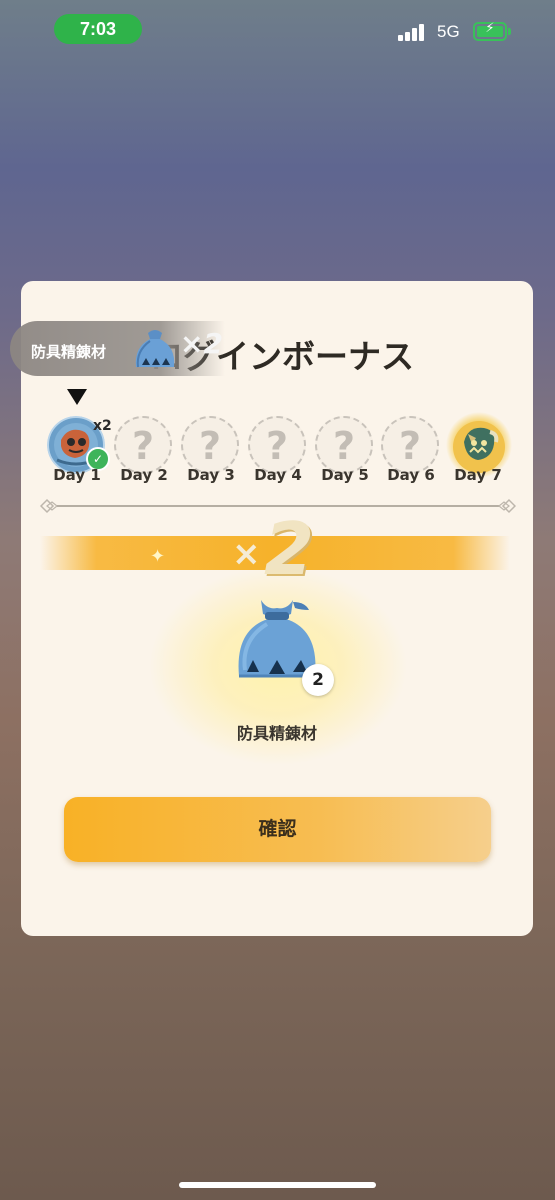 The height and width of the screenshot is (1200, 555). Describe the element at coordinates (277, 1185) in the screenshot. I see `home-indicator` at that location.